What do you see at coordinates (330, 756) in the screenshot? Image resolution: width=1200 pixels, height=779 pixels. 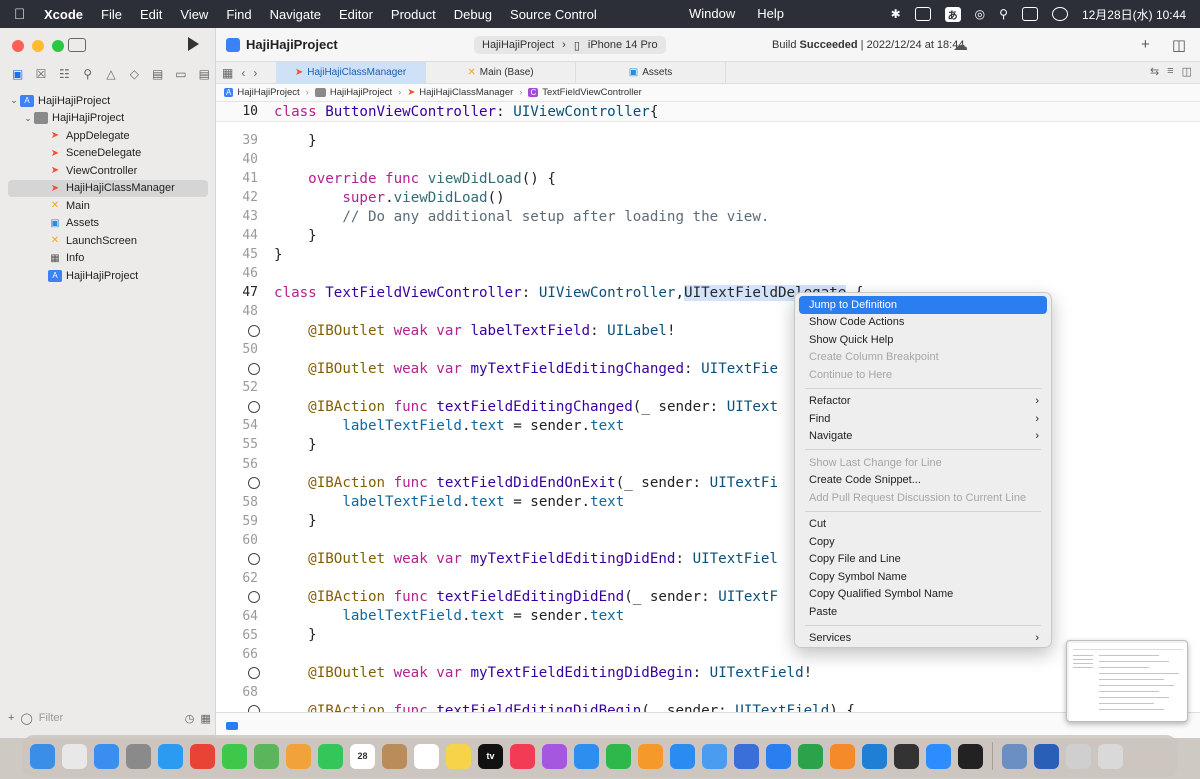 I see `facetime-icon` at bounding box center [330, 756].